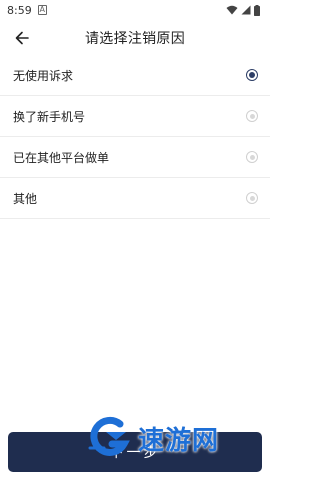 The height and width of the screenshot is (480, 320). Describe the element at coordinates (232, 10) in the screenshot. I see `wifi-icon` at that location.